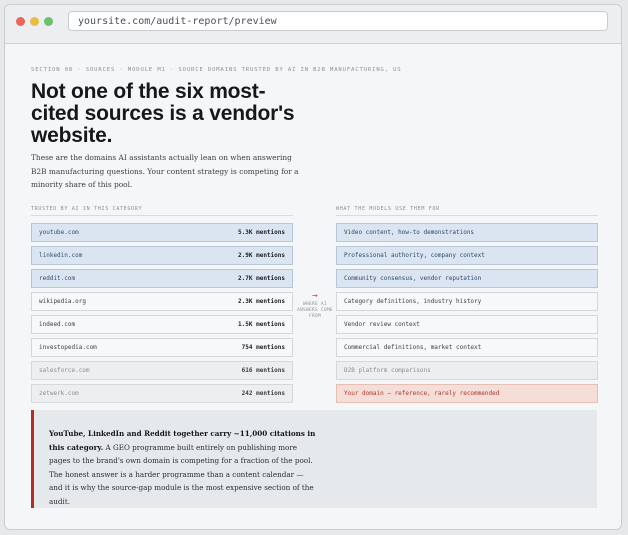 Image resolution: width=628 pixels, height=535 pixels. I want to click on source-row-wikipedia: wikipedia.org 2.3K mentions, so click(162, 301).